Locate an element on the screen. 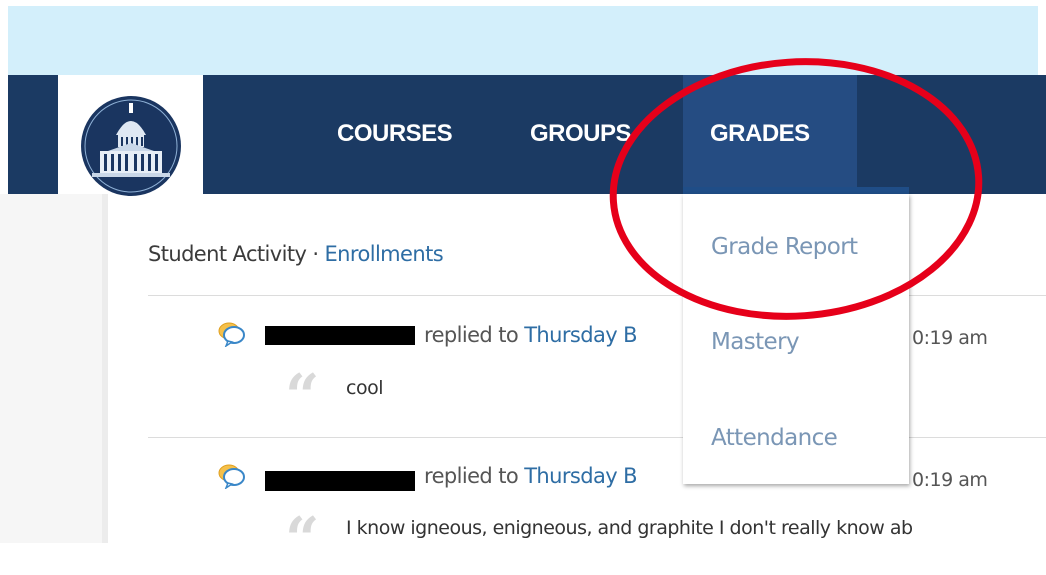  menu-item-mastery: Mastery is located at coordinates (755, 342).